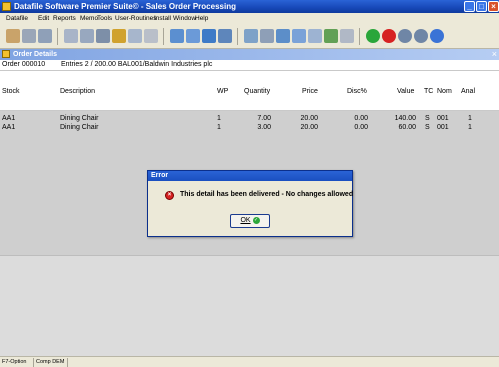  Describe the element at coordinates (309, 127) in the screenshot. I see `cell-price: 20.00` at that location.